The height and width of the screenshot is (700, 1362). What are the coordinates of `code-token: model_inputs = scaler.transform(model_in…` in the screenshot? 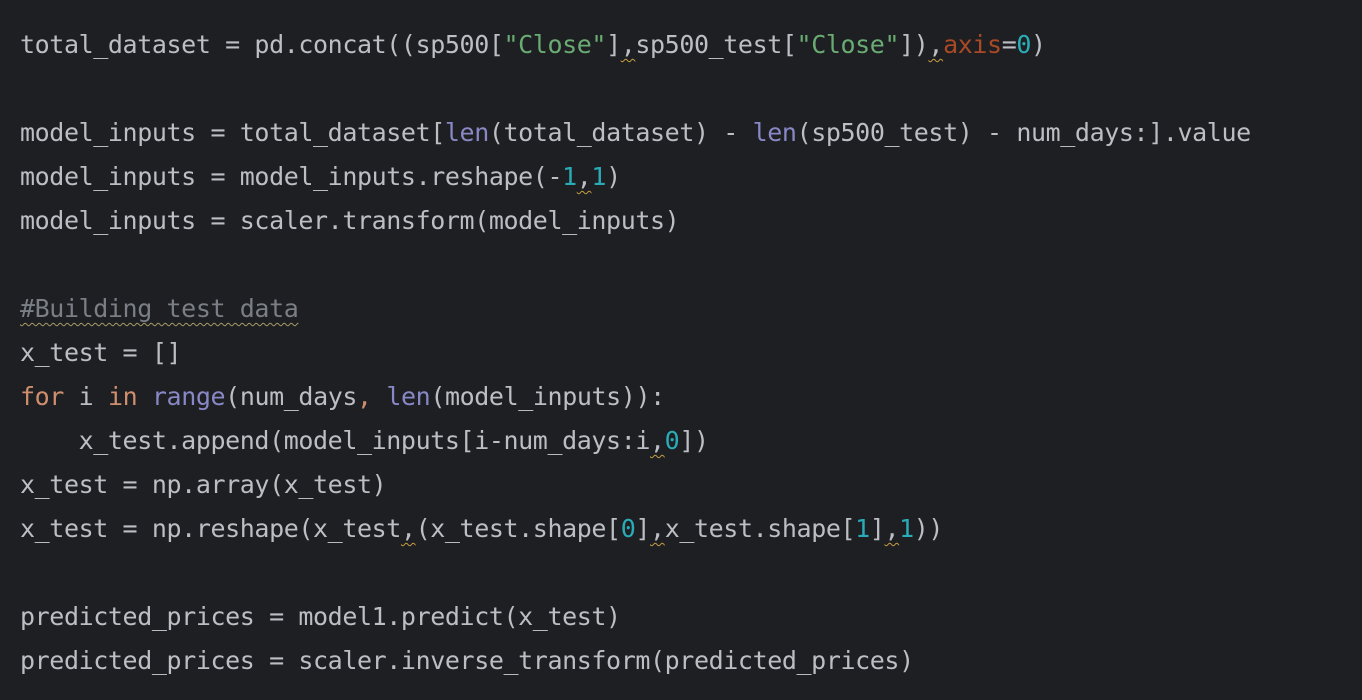 It's located at (350, 220).